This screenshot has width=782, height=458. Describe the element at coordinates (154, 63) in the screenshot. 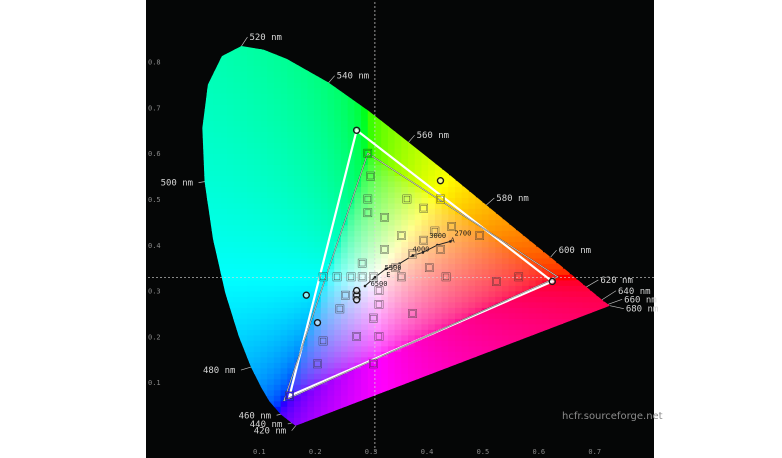

I see `y-tick-label: 0.8` at that location.